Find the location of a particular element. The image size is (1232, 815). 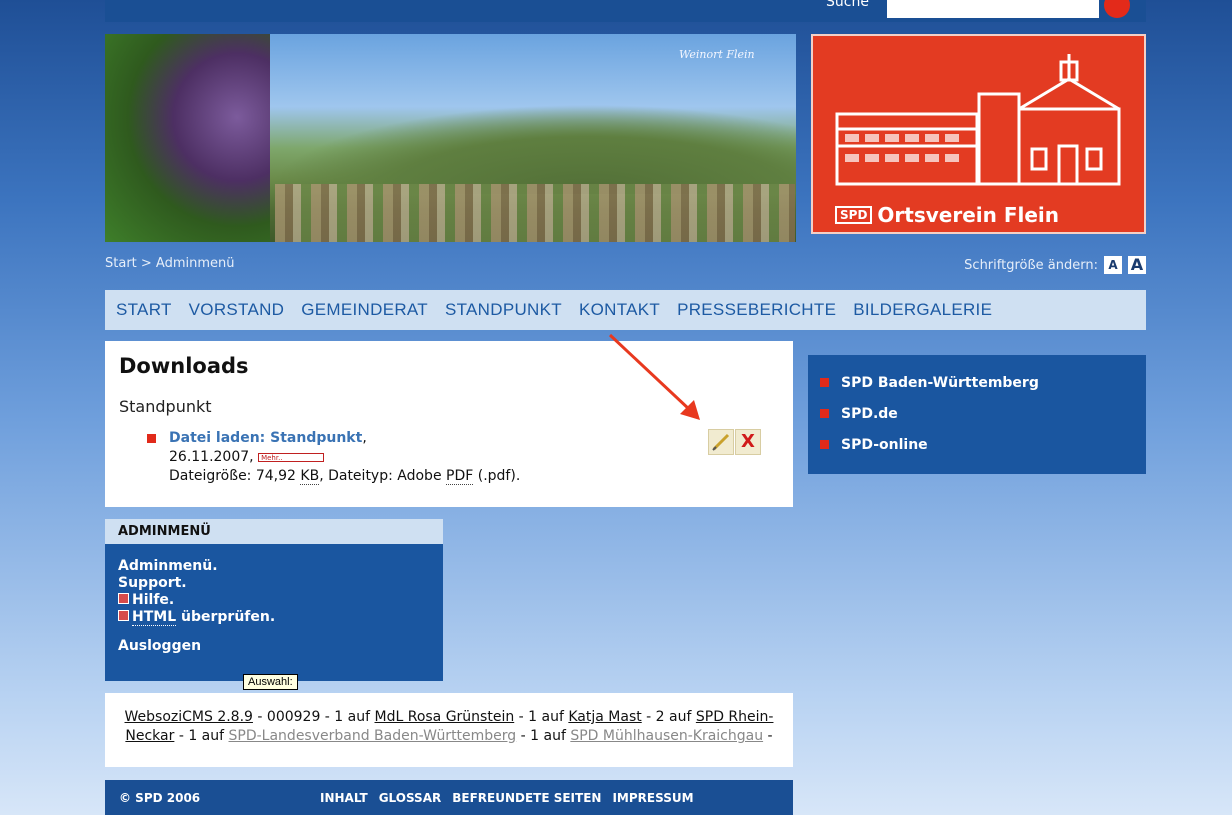

footer-link-1: MdL Rosa Grünstein is located at coordinates (445, 717).